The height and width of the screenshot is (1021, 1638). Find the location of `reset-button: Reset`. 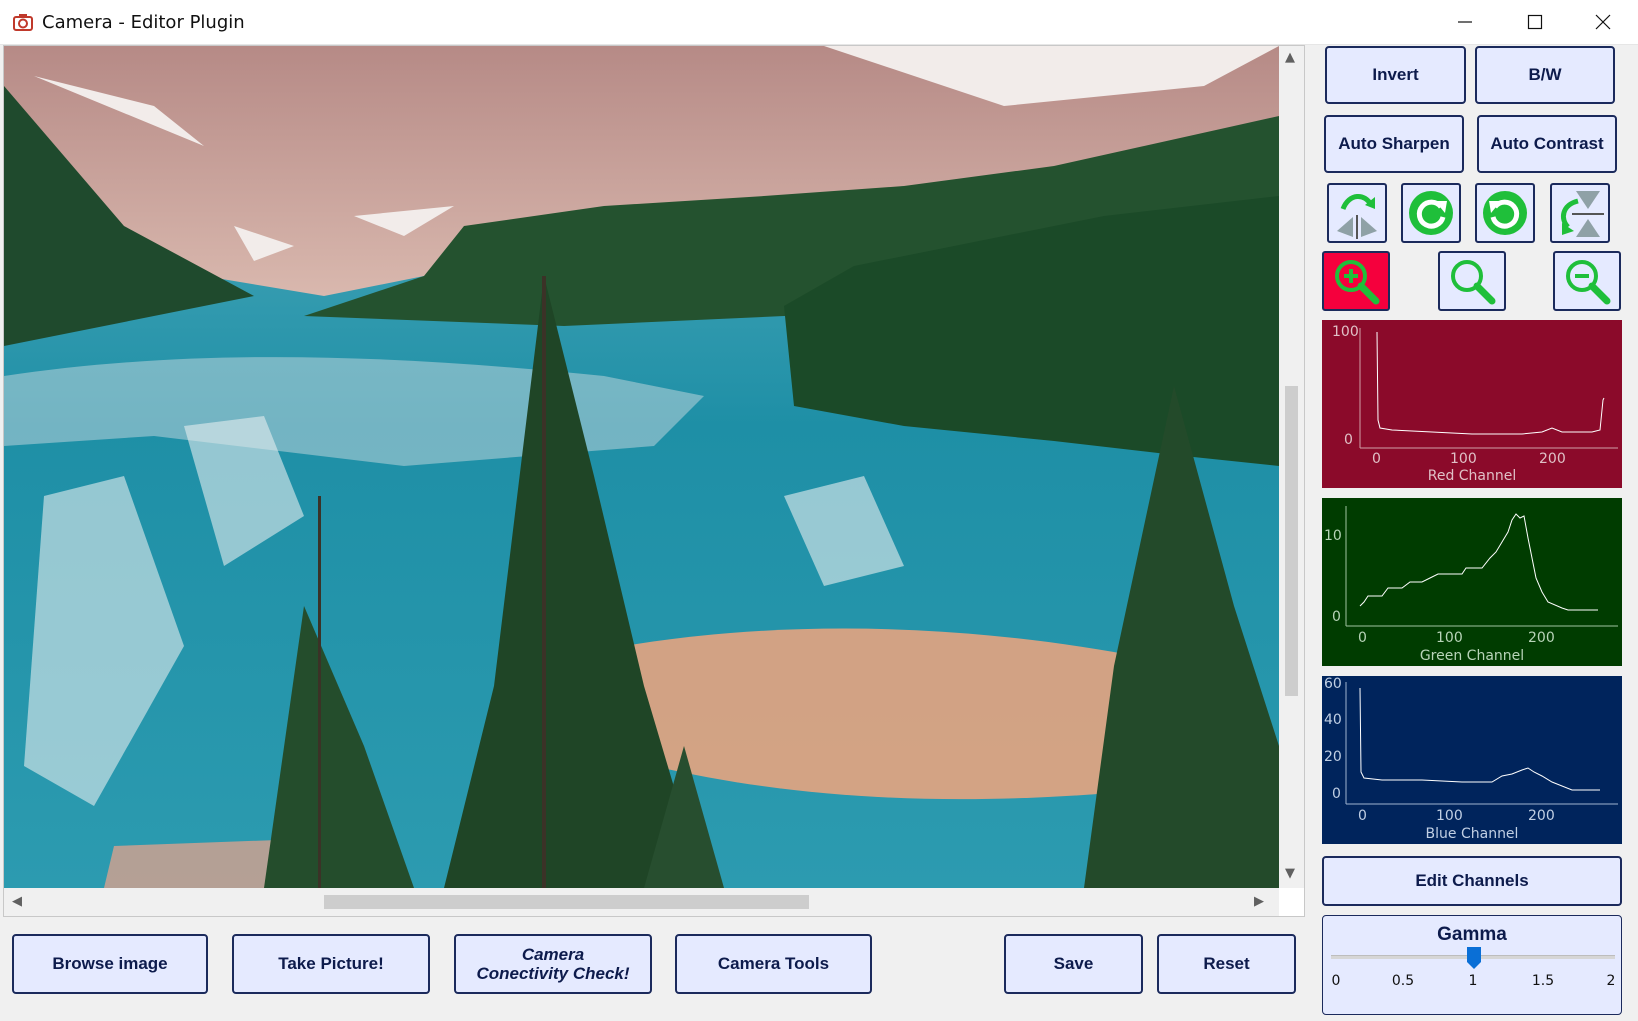

reset-button: Reset is located at coordinates (1226, 964).